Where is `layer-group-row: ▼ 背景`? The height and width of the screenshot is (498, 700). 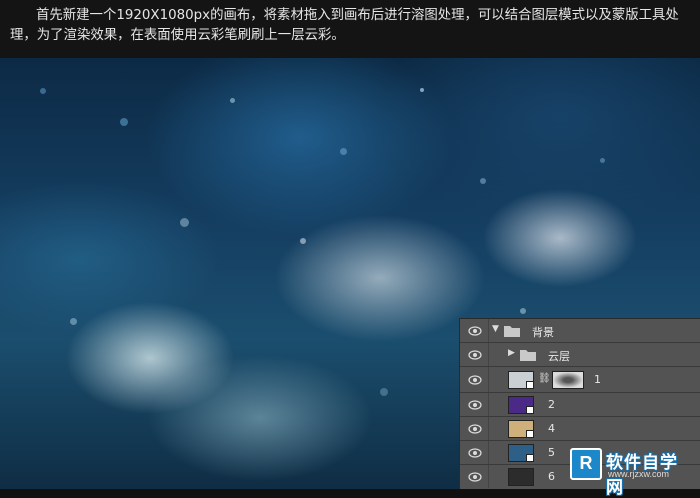
layer-group-row: ▼ 背景 is located at coordinates (580, 331).